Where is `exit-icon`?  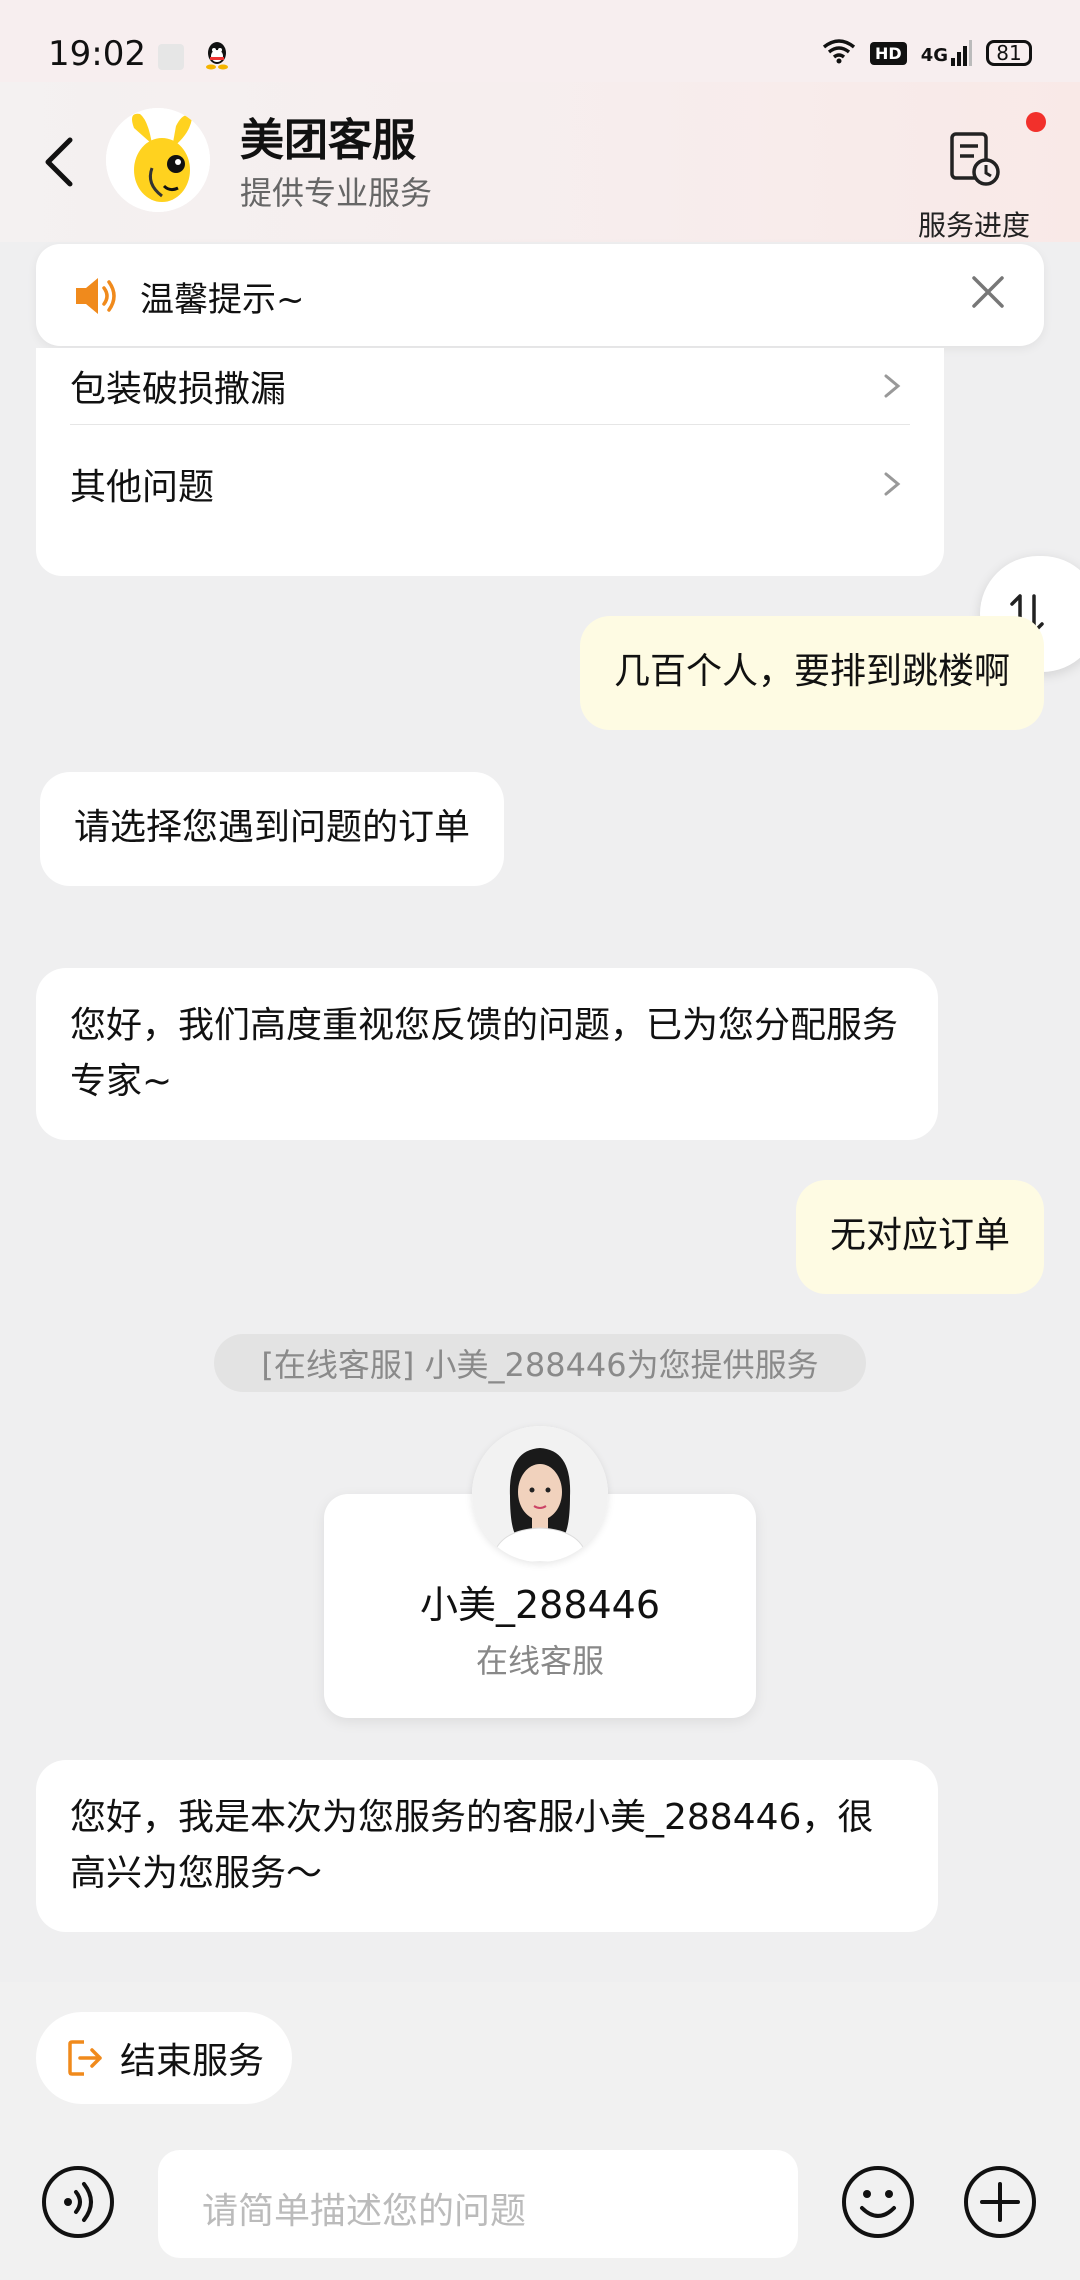
exit-icon is located at coordinates (85, 2058).